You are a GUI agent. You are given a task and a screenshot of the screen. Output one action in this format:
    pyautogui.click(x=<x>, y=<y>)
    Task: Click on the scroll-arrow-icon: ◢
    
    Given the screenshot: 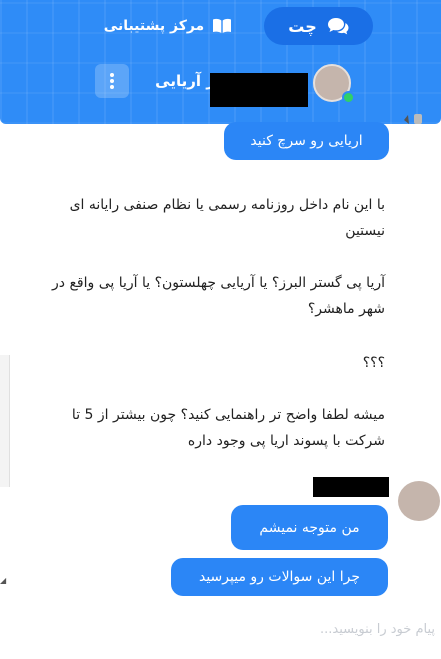 What is the action you would take?
    pyautogui.click(x=3, y=580)
    